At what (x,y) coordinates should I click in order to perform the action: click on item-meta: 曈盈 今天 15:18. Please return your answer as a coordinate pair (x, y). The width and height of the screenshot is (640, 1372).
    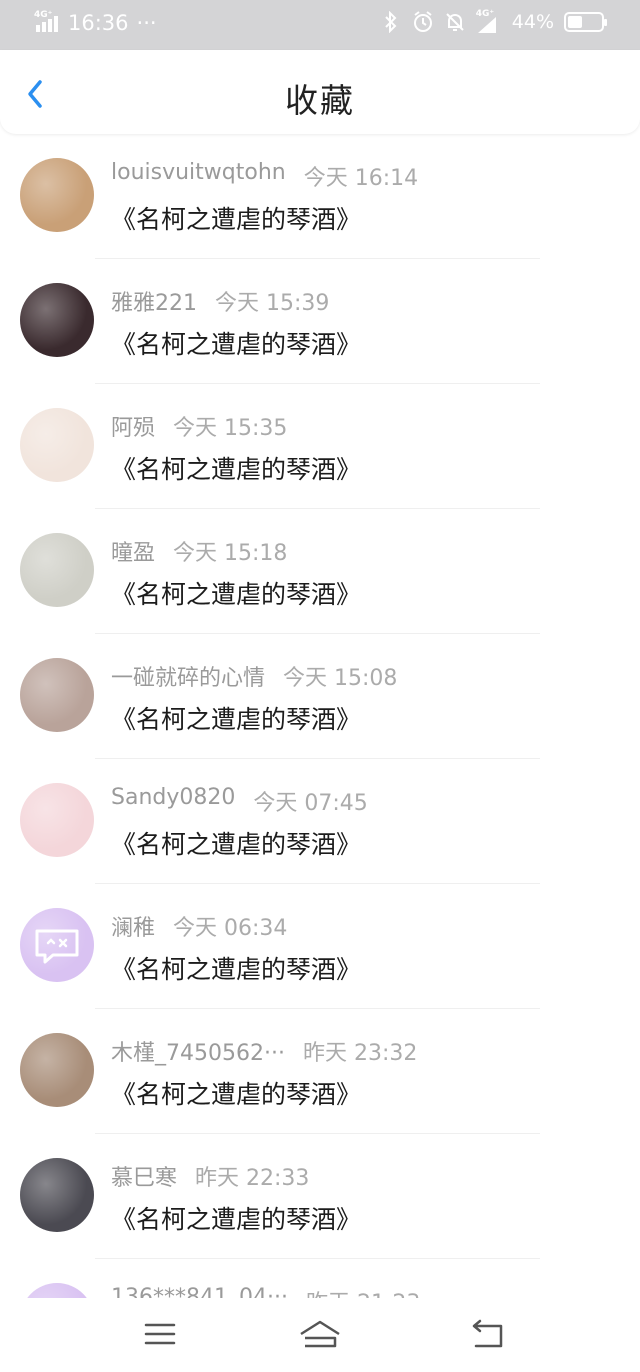
    Looking at the image, I should click on (199, 551).